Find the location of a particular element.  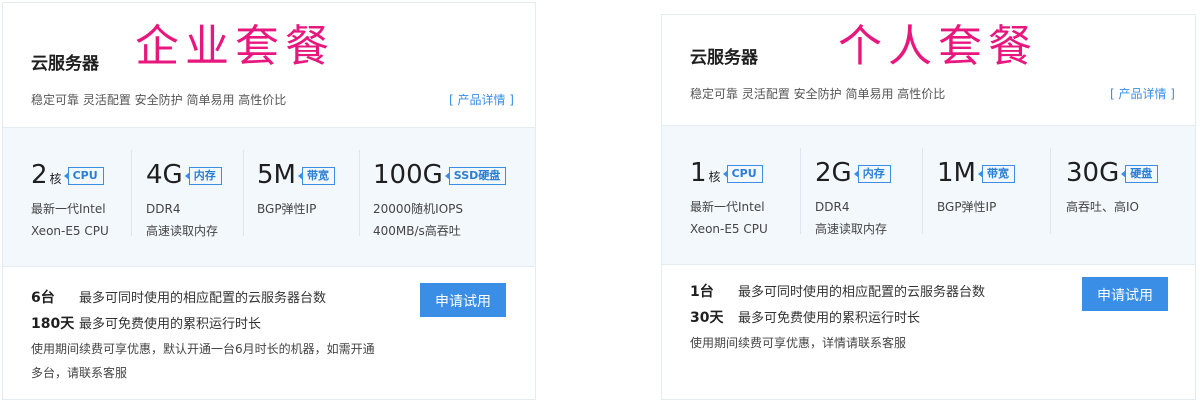

spec-desc-line: 高吞吐、高IO is located at coordinates (1102, 207).